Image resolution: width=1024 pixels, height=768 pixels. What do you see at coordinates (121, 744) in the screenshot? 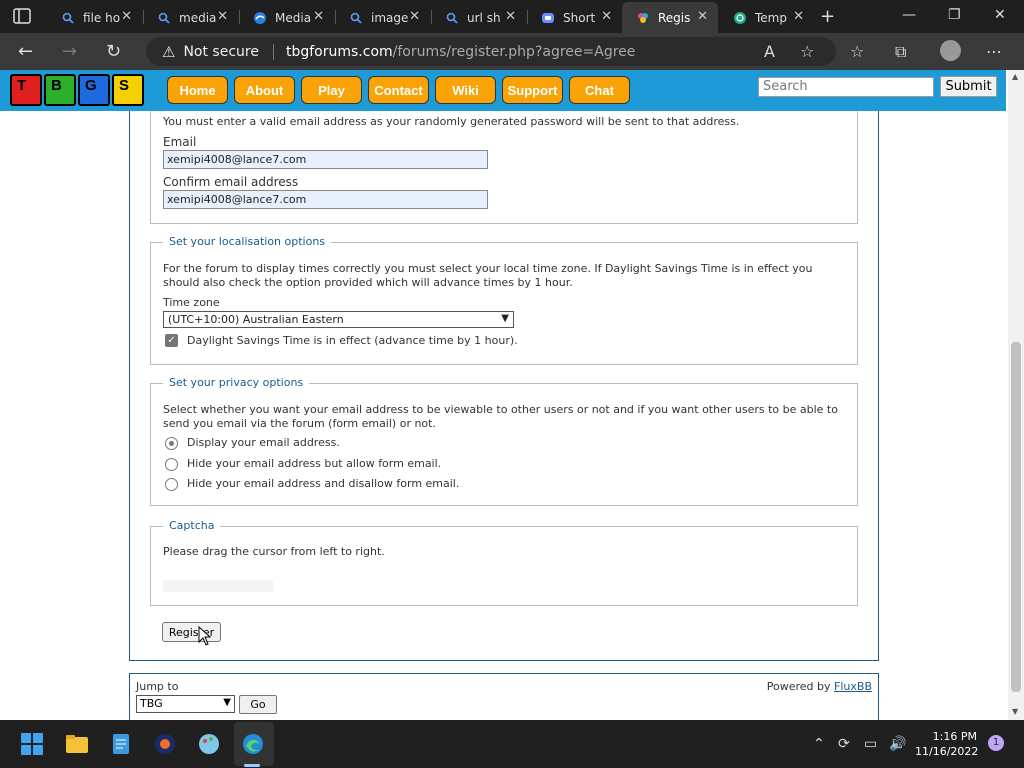
I see `notepad-icon` at bounding box center [121, 744].